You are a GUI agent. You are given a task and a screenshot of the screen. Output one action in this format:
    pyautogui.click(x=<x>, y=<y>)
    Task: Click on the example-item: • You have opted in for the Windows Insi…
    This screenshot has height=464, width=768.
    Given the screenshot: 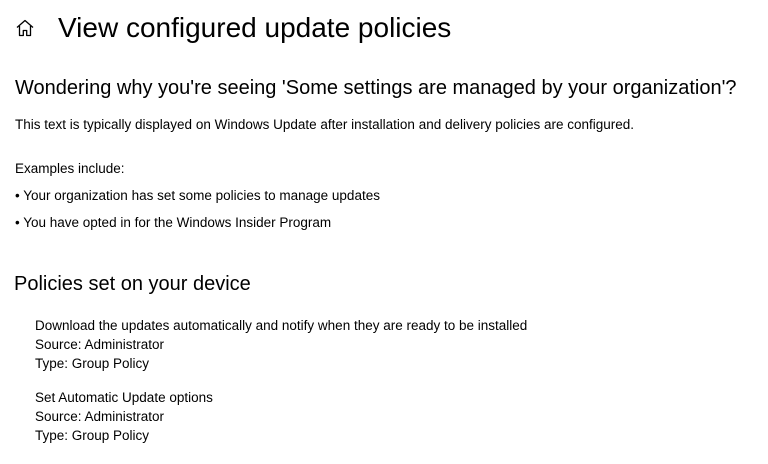 What is the action you would take?
    pyautogui.click(x=173, y=222)
    